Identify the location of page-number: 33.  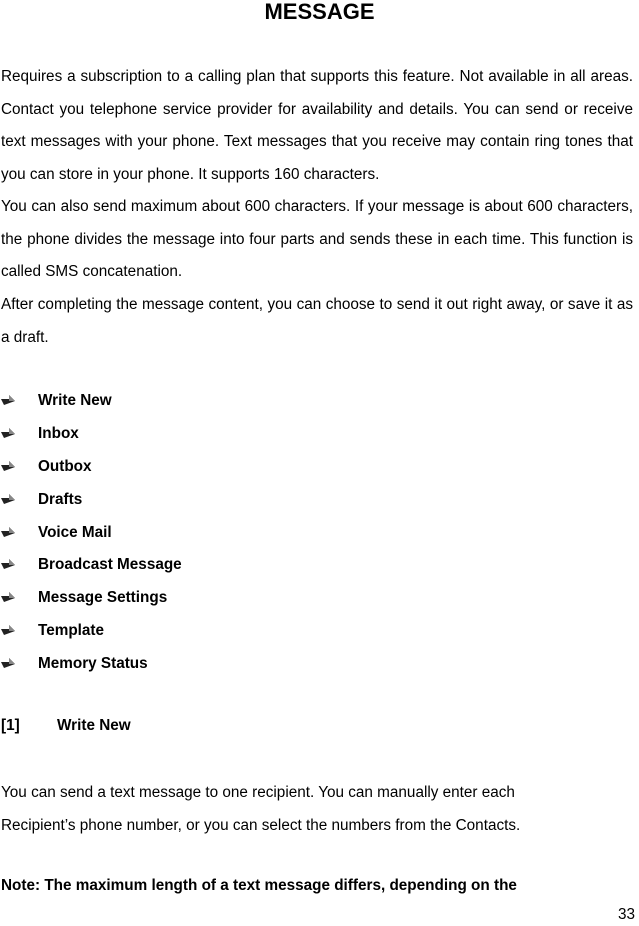
(626, 914).